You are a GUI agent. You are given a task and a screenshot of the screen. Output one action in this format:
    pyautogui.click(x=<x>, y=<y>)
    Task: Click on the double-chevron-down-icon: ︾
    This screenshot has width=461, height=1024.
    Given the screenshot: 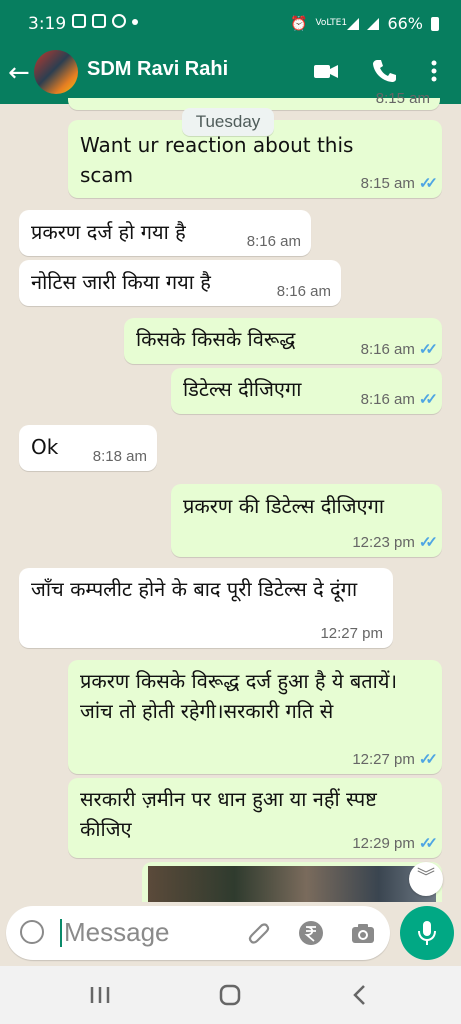 What is the action you would take?
    pyautogui.click(x=426, y=877)
    